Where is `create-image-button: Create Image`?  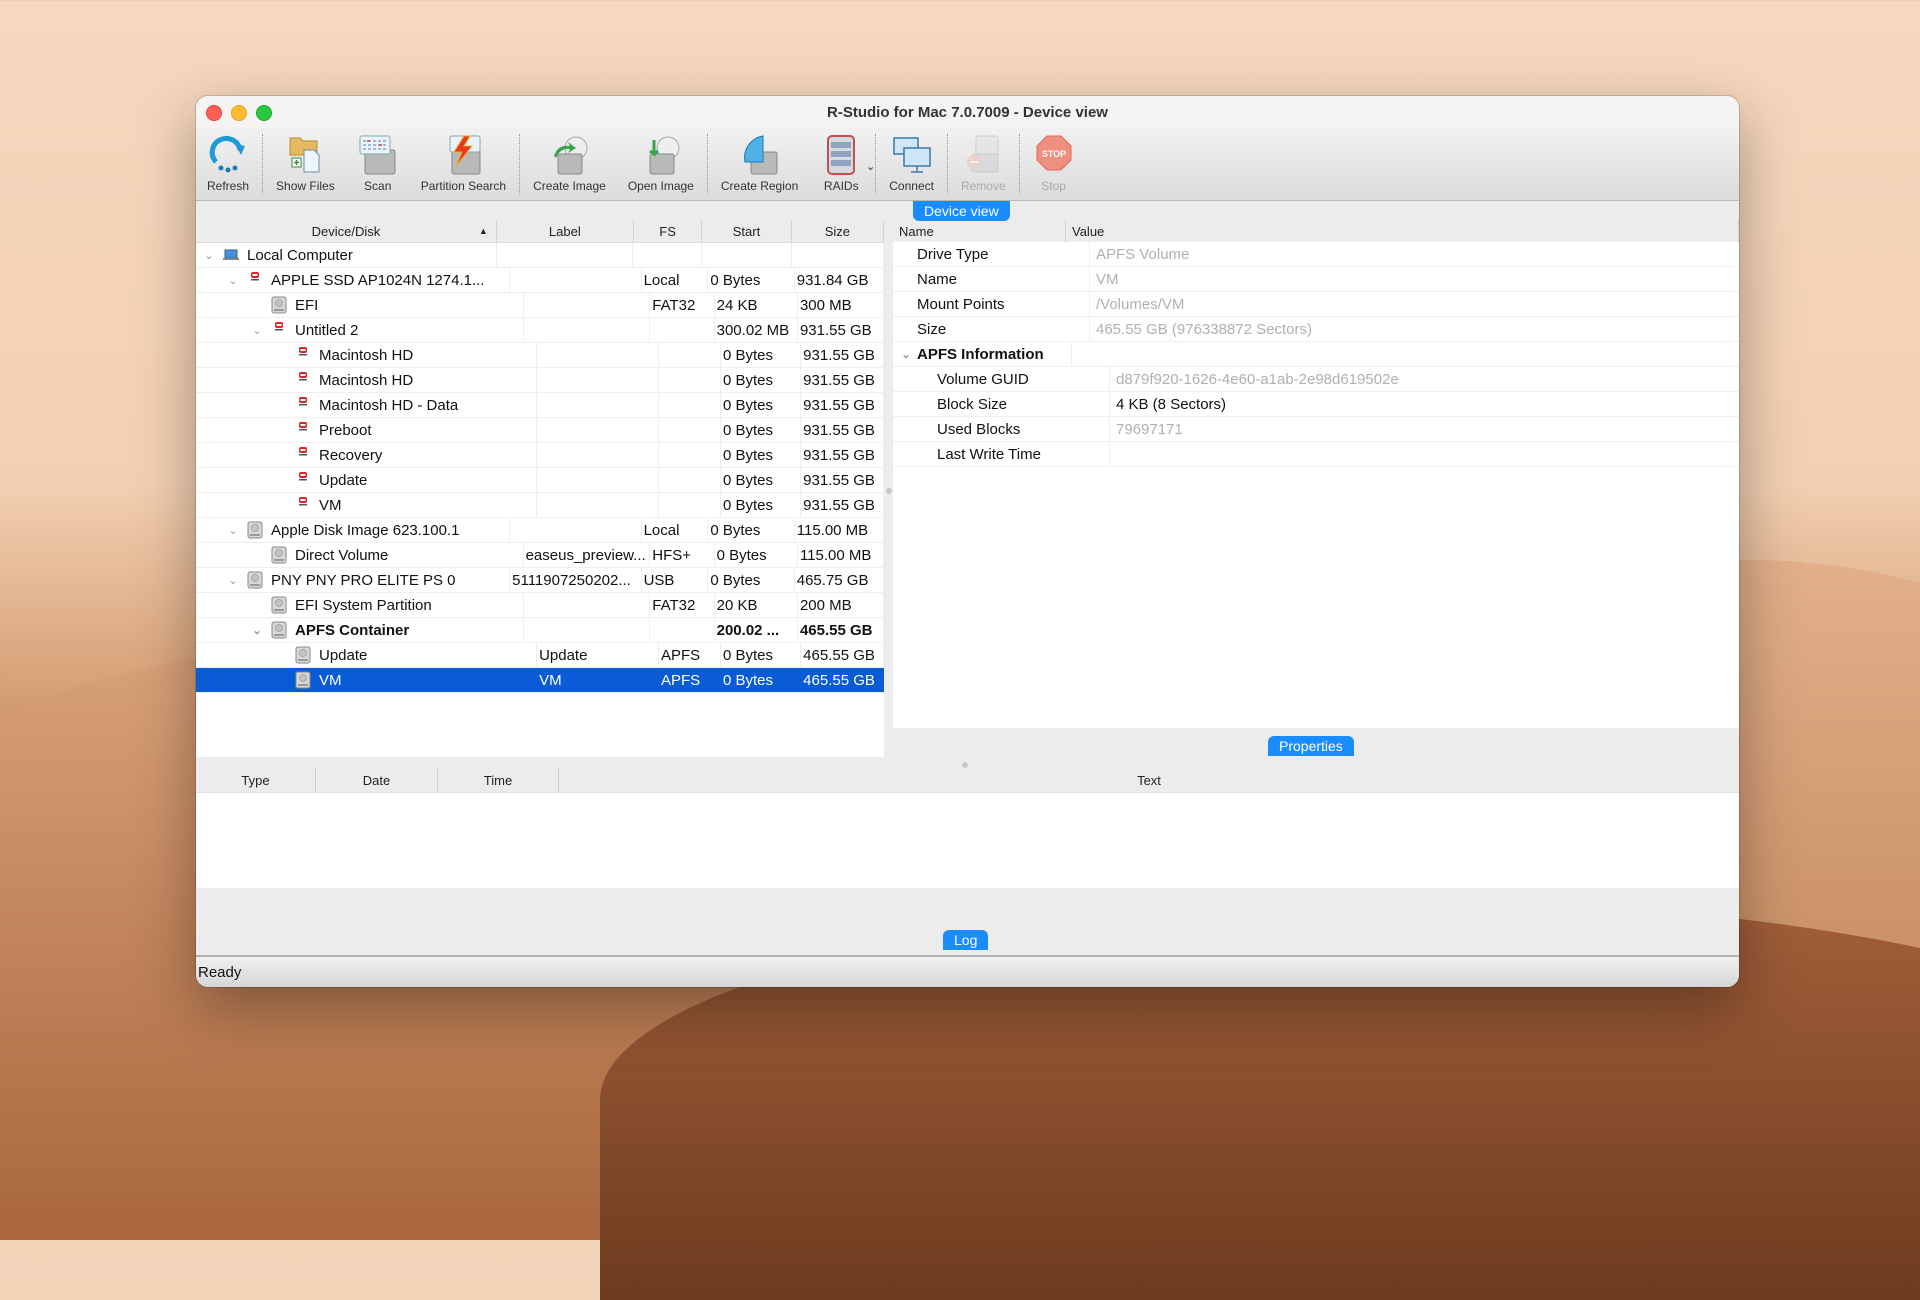
create-image-button: Create Image is located at coordinates (569, 164).